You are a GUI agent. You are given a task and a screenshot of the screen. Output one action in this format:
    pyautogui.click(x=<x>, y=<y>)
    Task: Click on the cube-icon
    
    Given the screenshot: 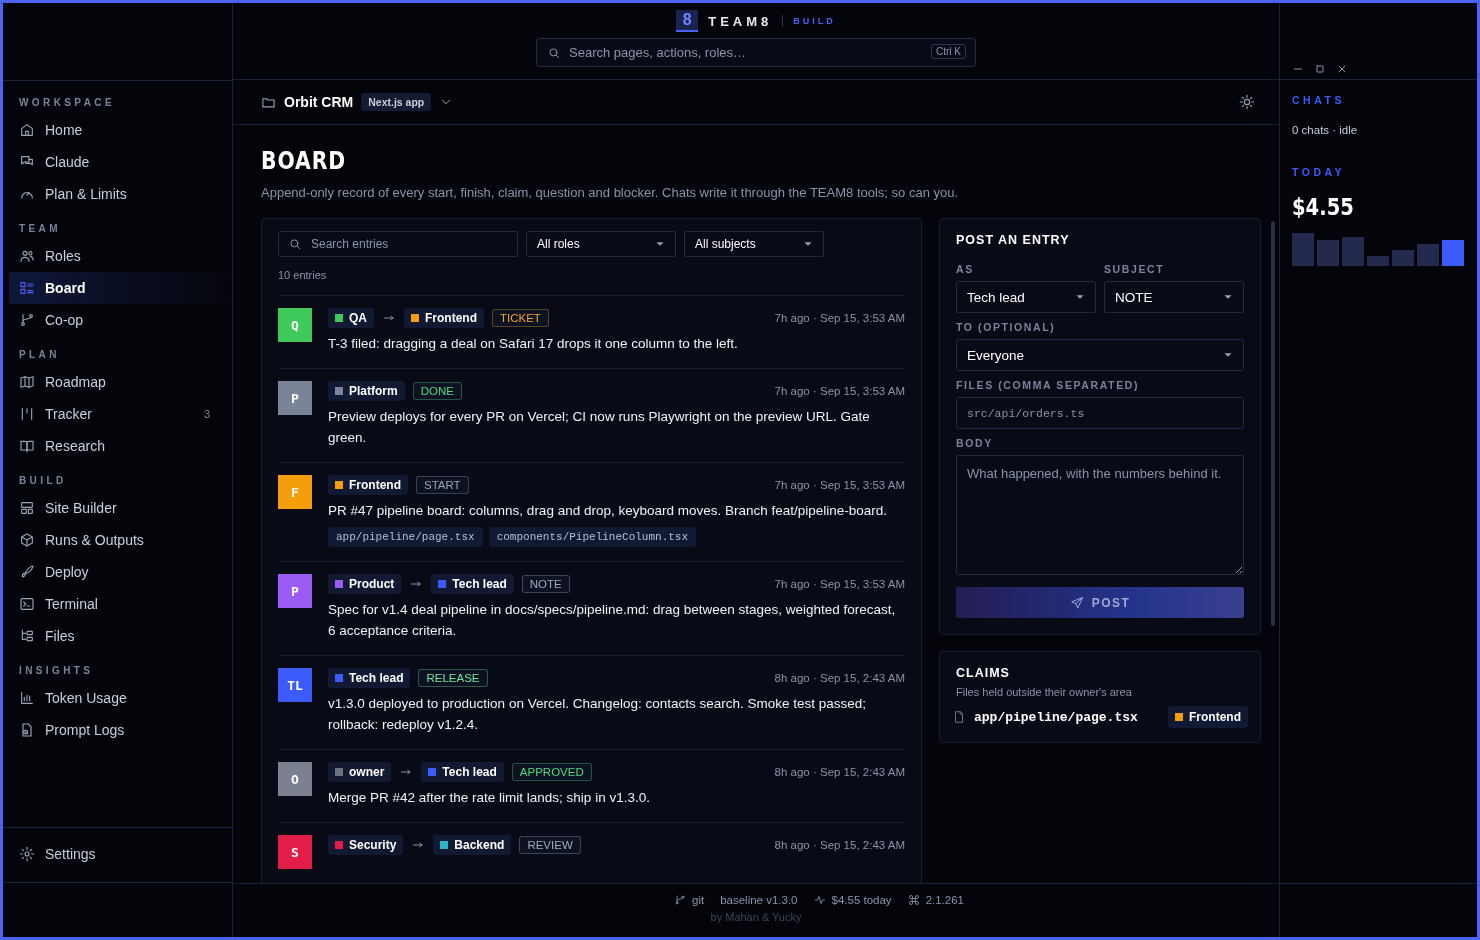 What is the action you would take?
    pyautogui.click(x=27, y=540)
    